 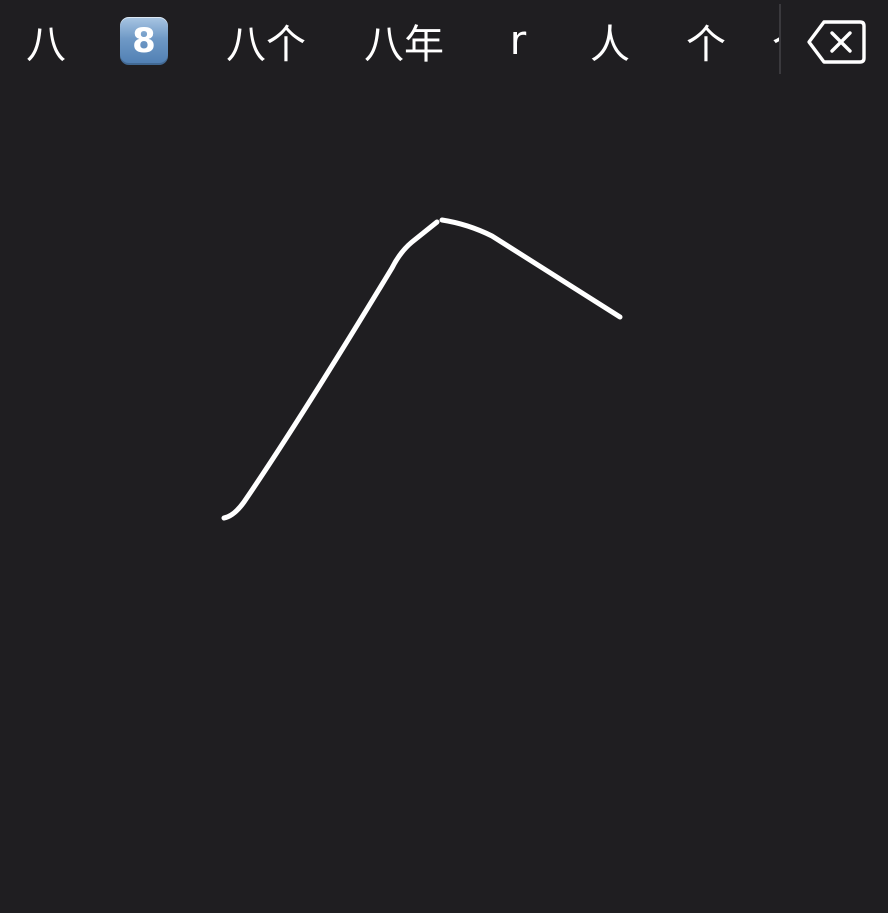 I want to click on candidate-keycap-eight: 8, so click(x=144, y=41).